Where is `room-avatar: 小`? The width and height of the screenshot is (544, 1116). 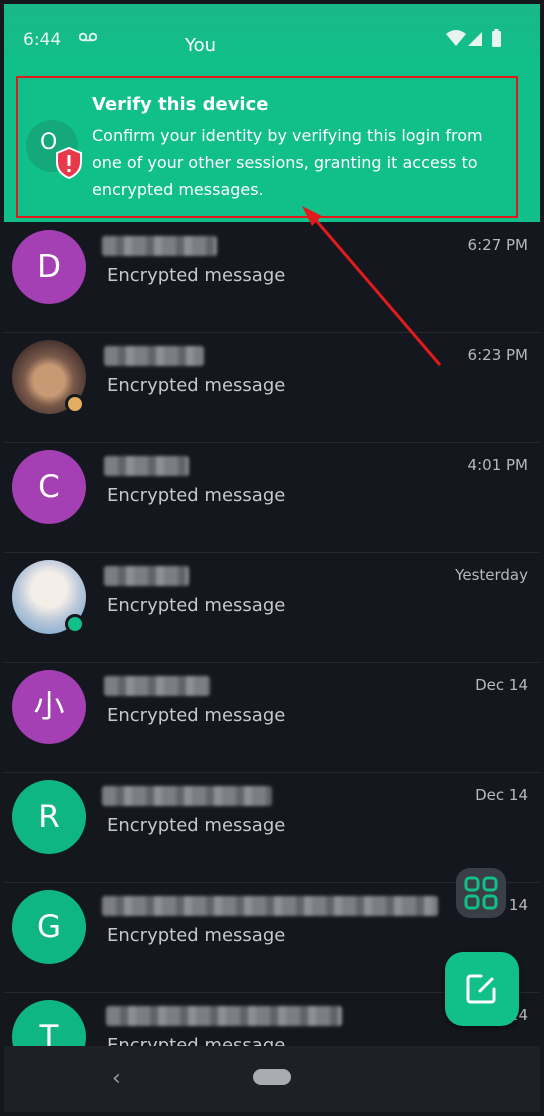 room-avatar: 小 is located at coordinates (49, 707).